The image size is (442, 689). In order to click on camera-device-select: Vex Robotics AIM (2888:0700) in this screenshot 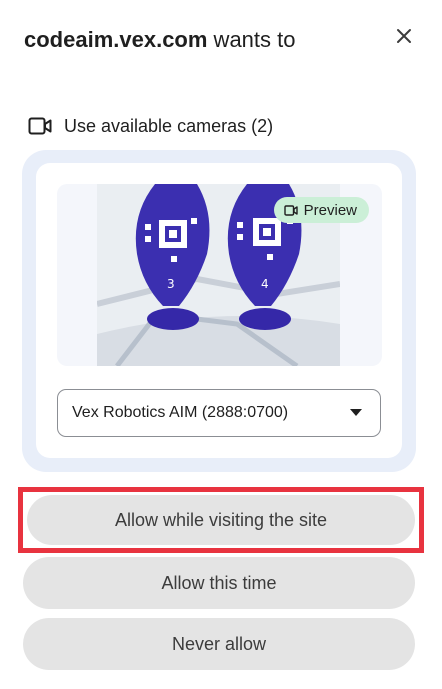, I will do `click(219, 413)`.